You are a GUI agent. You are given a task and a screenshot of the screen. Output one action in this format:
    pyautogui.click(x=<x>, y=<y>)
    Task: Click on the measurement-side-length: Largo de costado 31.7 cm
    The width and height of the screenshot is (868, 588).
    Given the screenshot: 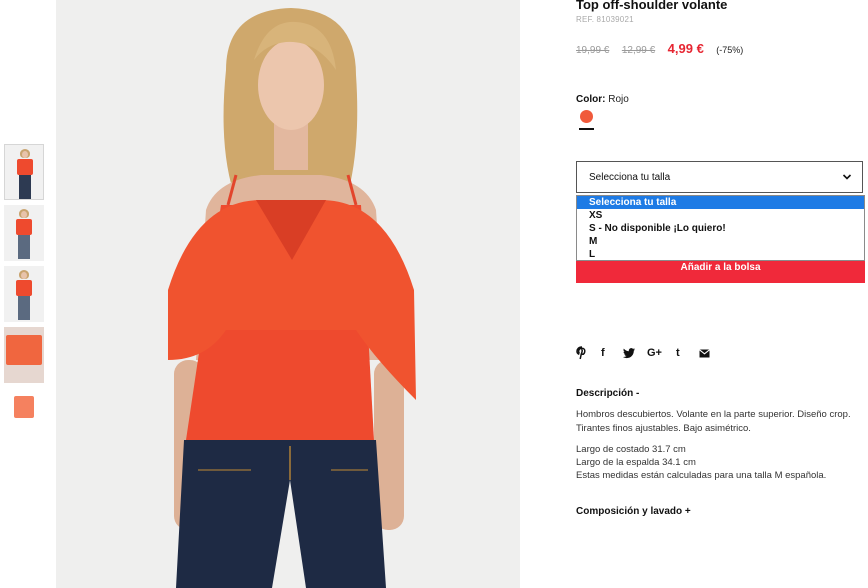 What is the action you would take?
    pyautogui.click(x=631, y=449)
    